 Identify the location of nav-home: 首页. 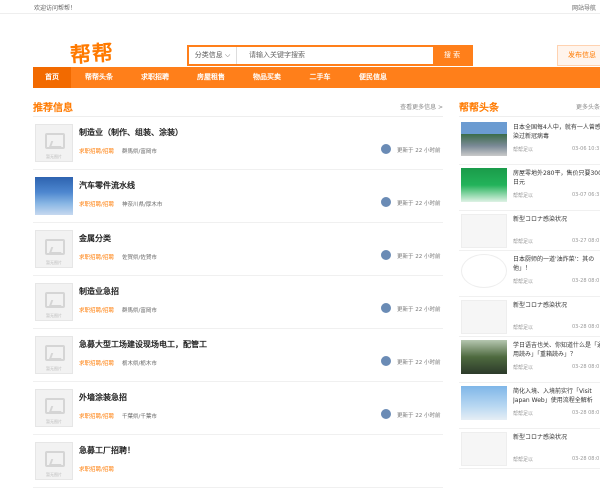
(52, 77).